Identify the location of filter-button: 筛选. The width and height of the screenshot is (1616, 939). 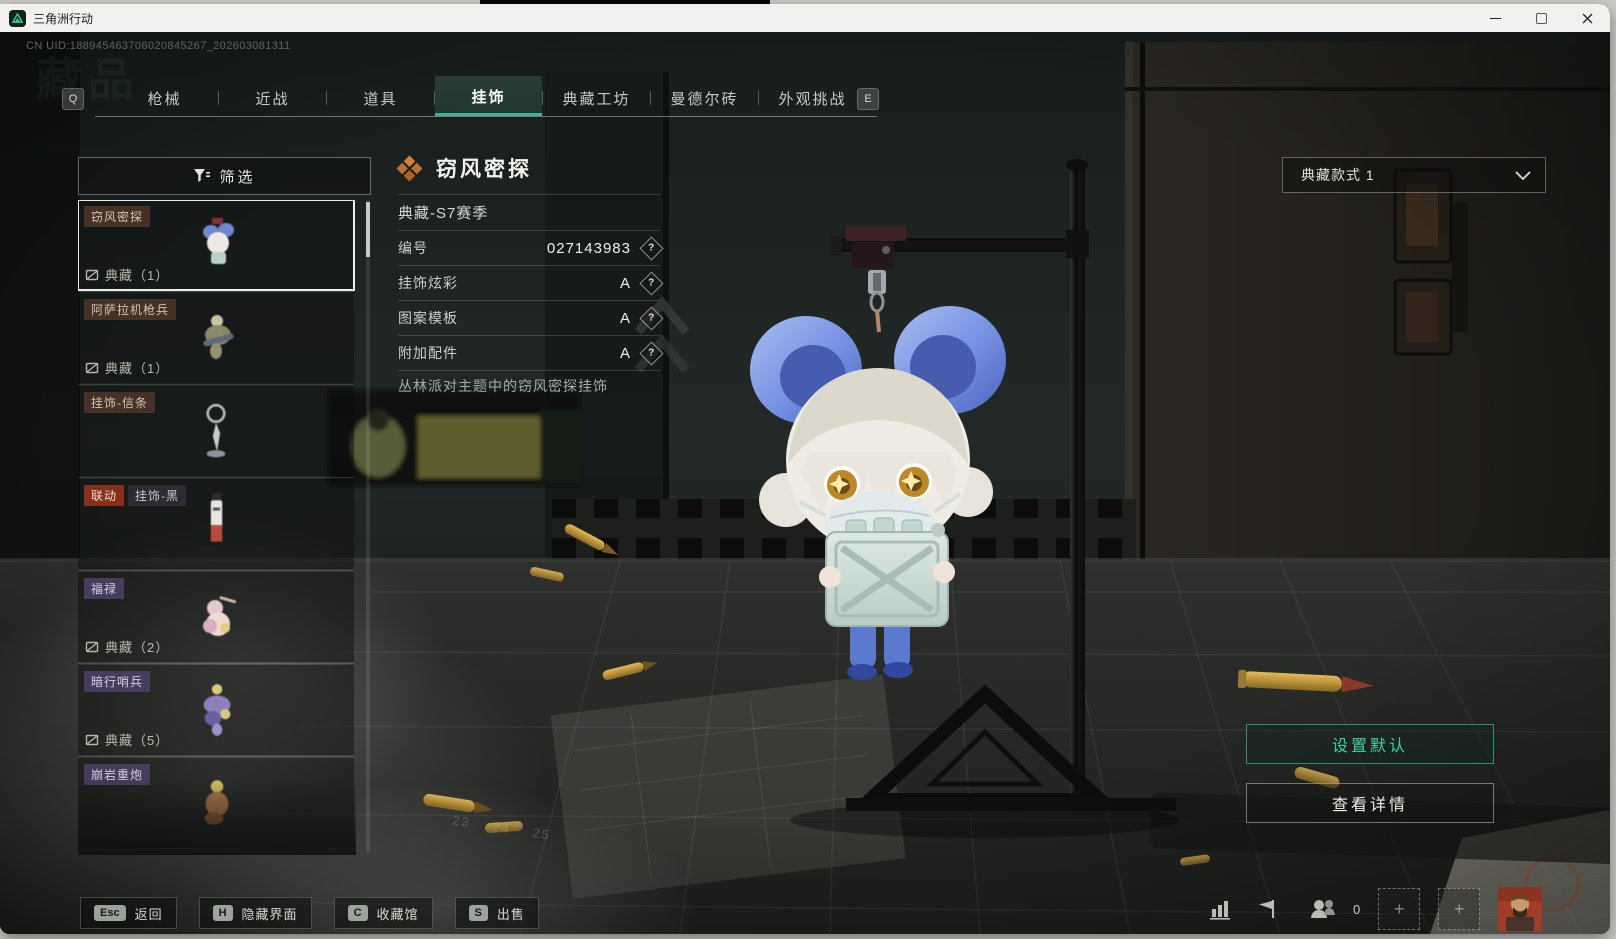
(224, 176).